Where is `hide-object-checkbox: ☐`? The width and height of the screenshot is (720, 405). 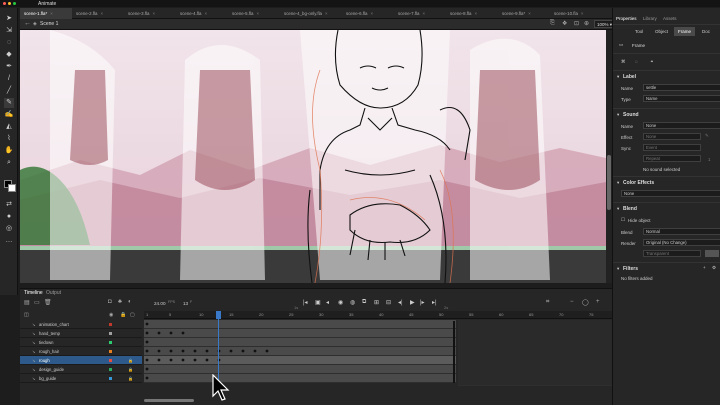 hide-object-checkbox: ☐ is located at coordinates (623, 220).